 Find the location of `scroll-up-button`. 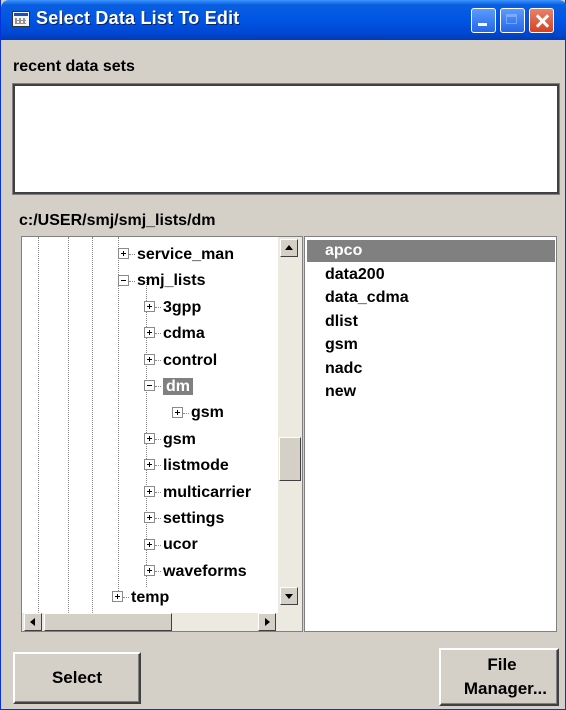

scroll-up-button is located at coordinates (289, 248).